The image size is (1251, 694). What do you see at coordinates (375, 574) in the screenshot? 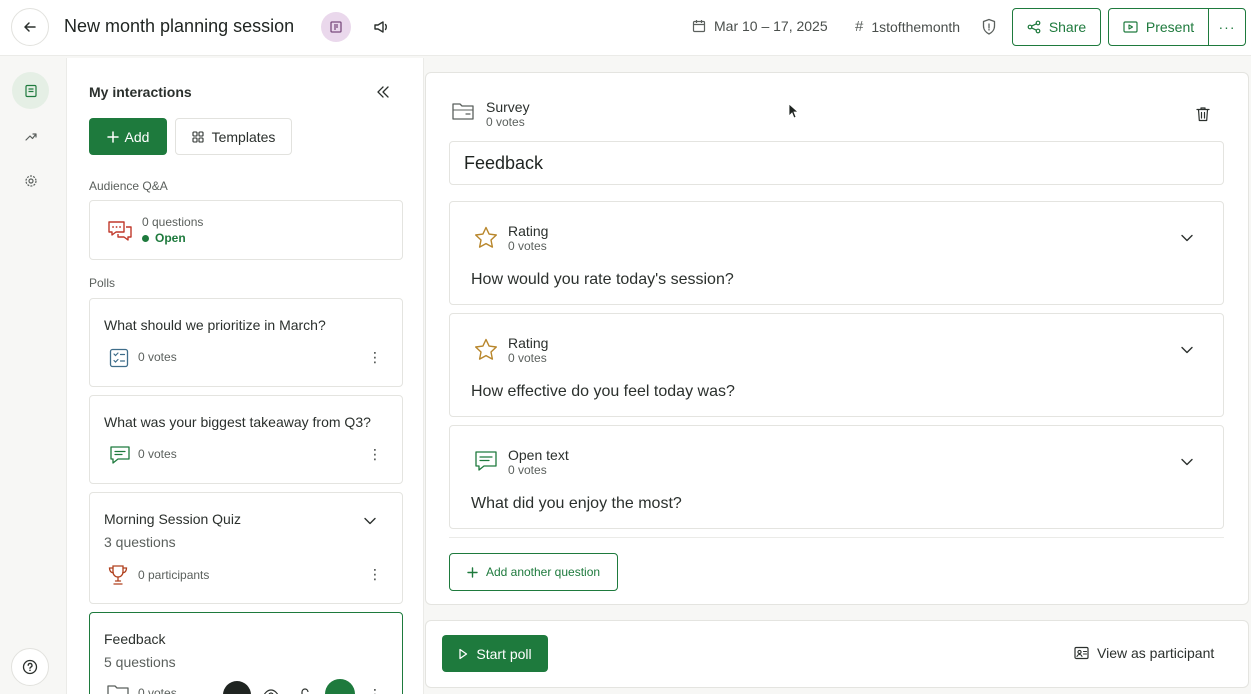
I see `quiz-menu-button: ⋮` at bounding box center [375, 574].